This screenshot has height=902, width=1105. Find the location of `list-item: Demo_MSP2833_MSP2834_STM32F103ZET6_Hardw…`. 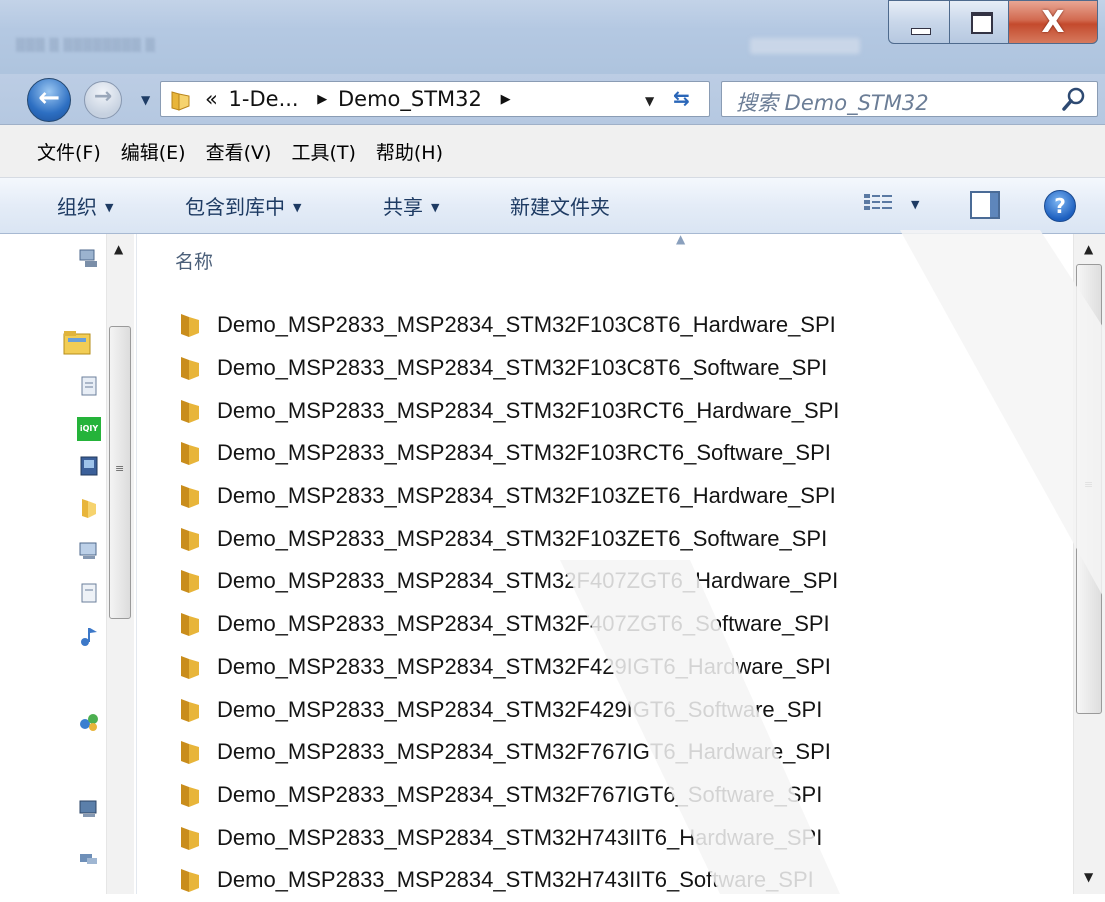

list-item: Demo_MSP2833_MSP2834_STM32F103ZET6_Hardw… is located at coordinates (508, 496).